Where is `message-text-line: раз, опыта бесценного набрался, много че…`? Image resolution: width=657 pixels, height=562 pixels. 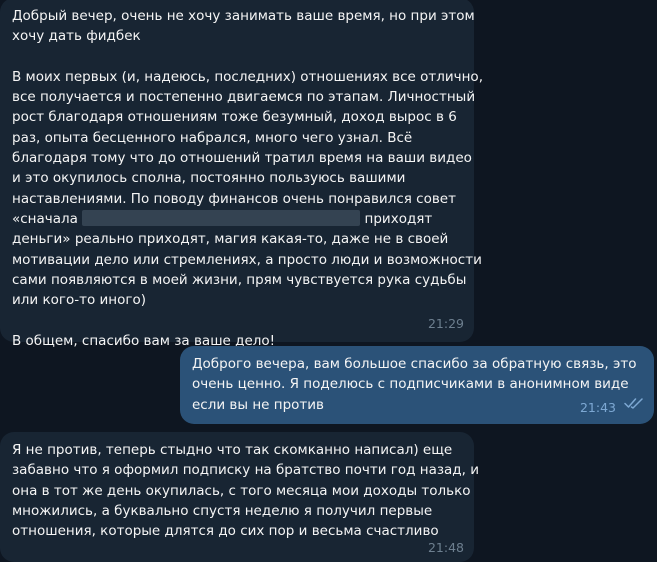 message-text-line: раз, опыта бесценного набрался, много че… is located at coordinates (212, 137).